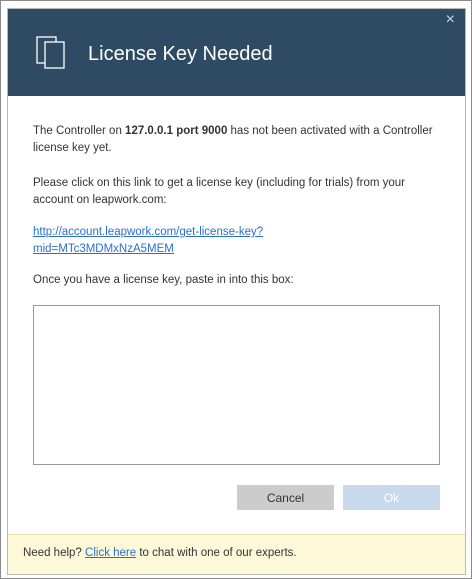 The image size is (472, 579). Describe the element at coordinates (285, 497) in the screenshot. I see `cancel-button: Cancel` at that location.